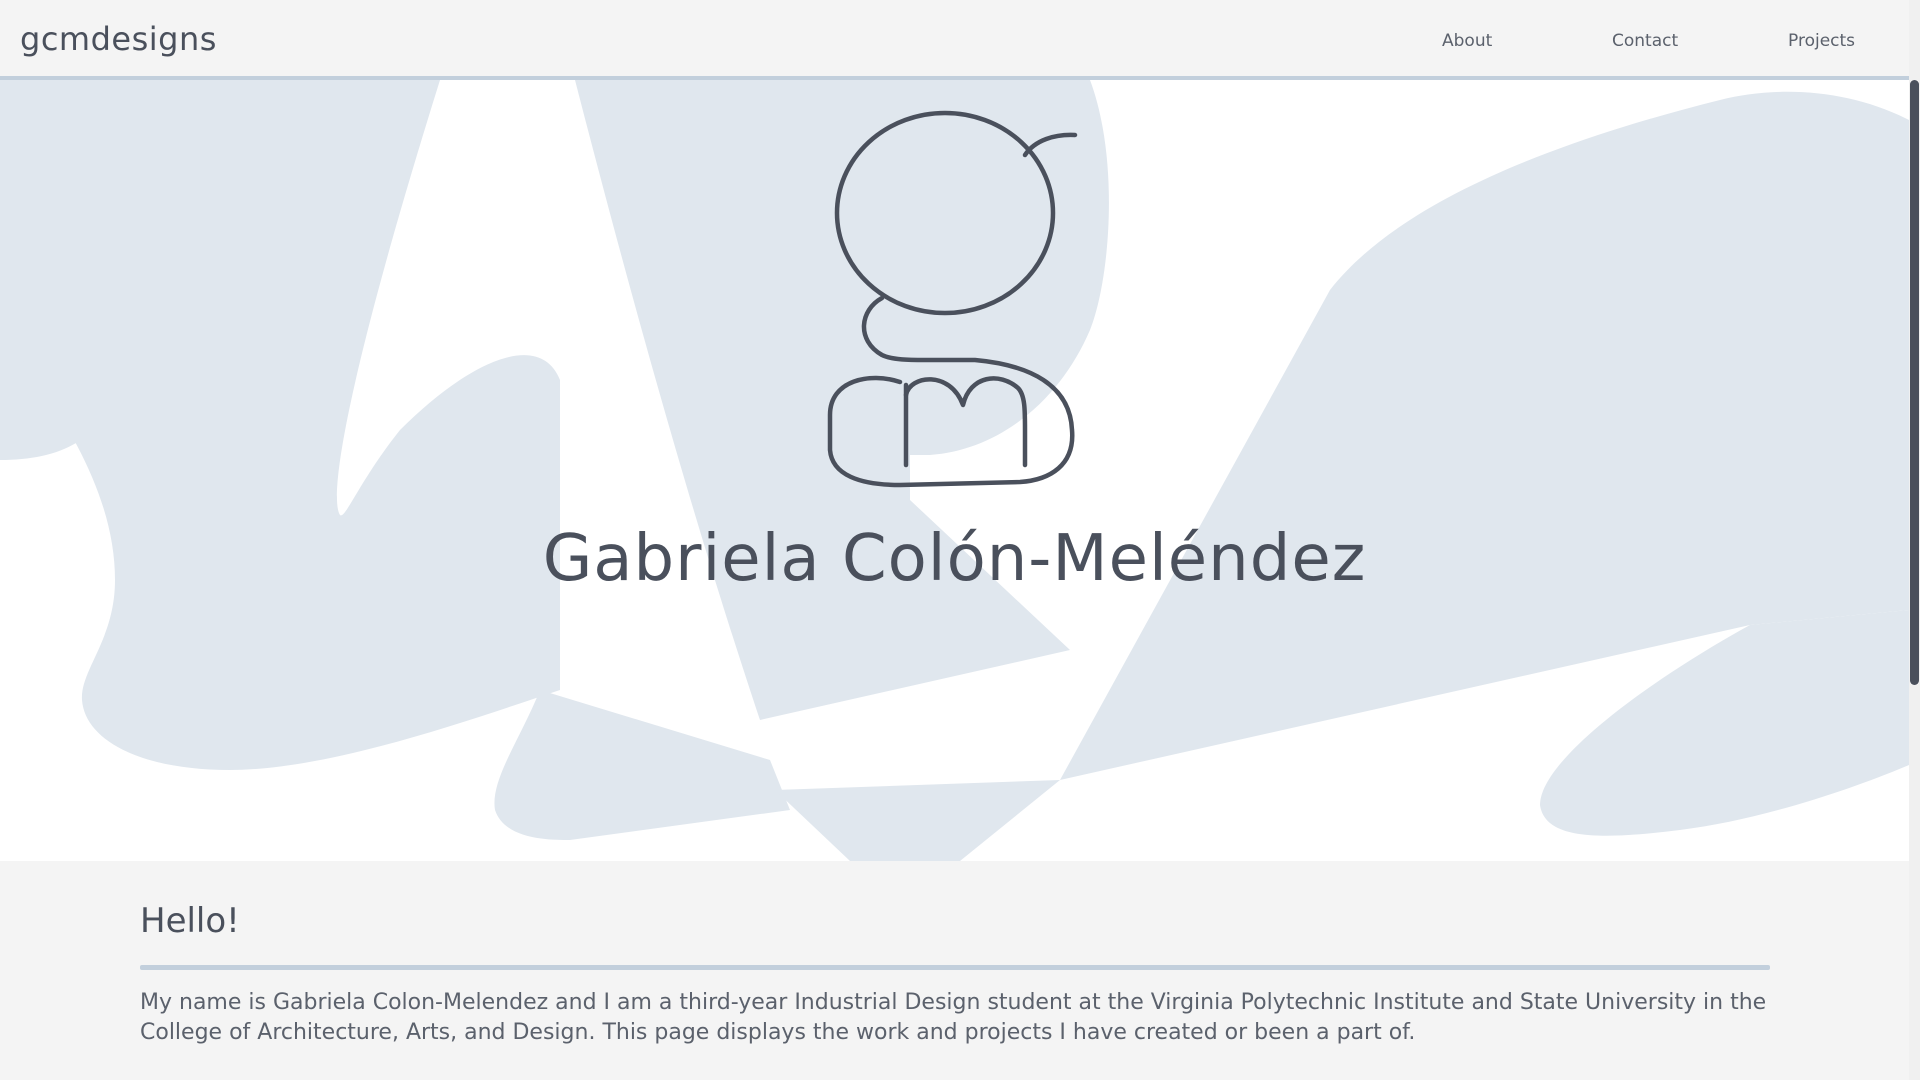 The width and height of the screenshot is (1920, 1080). What do you see at coordinates (118, 39) in the screenshot?
I see `brand-logo-text: gcmdesigns` at bounding box center [118, 39].